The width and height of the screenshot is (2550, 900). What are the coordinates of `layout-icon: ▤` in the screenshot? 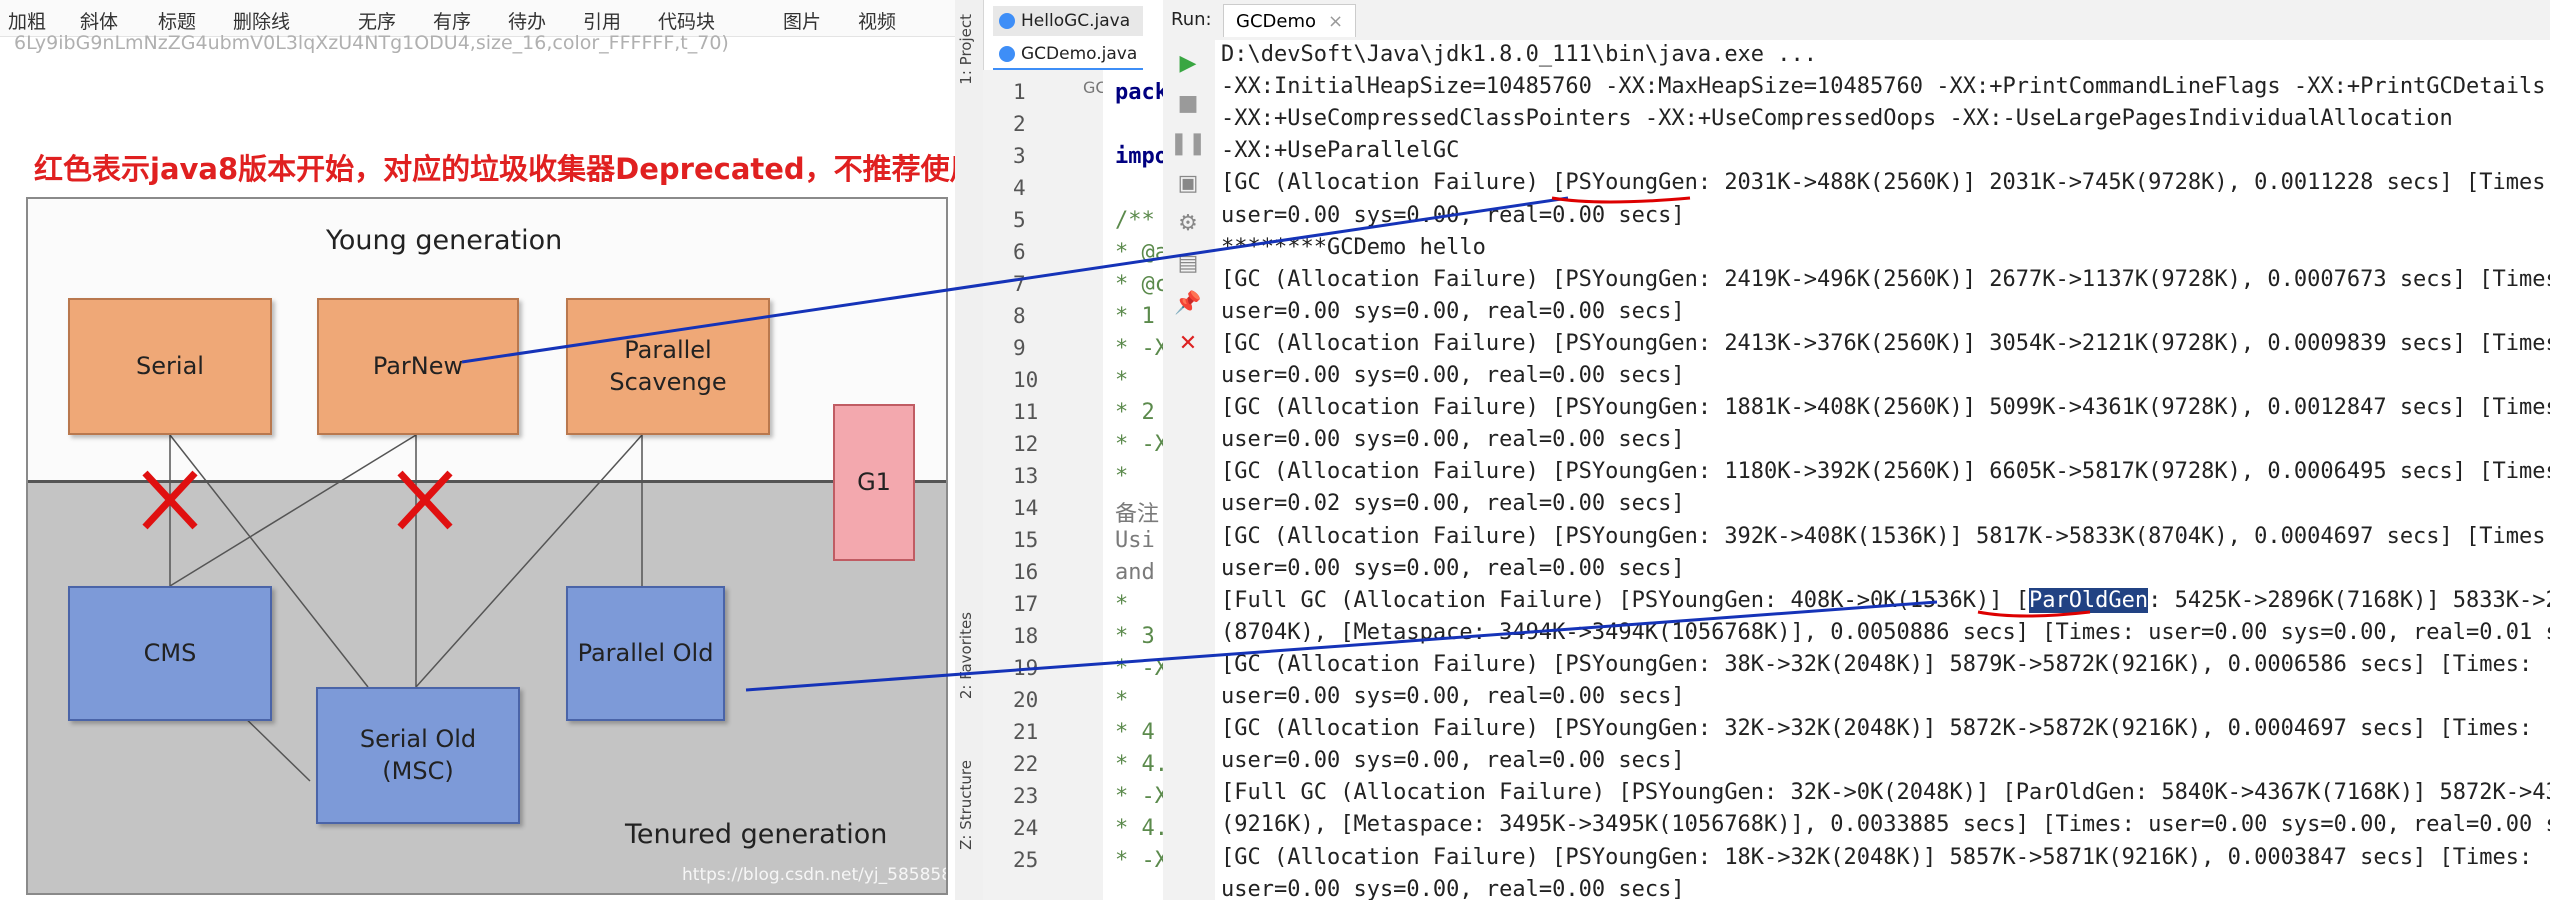 It's located at (1188, 263).